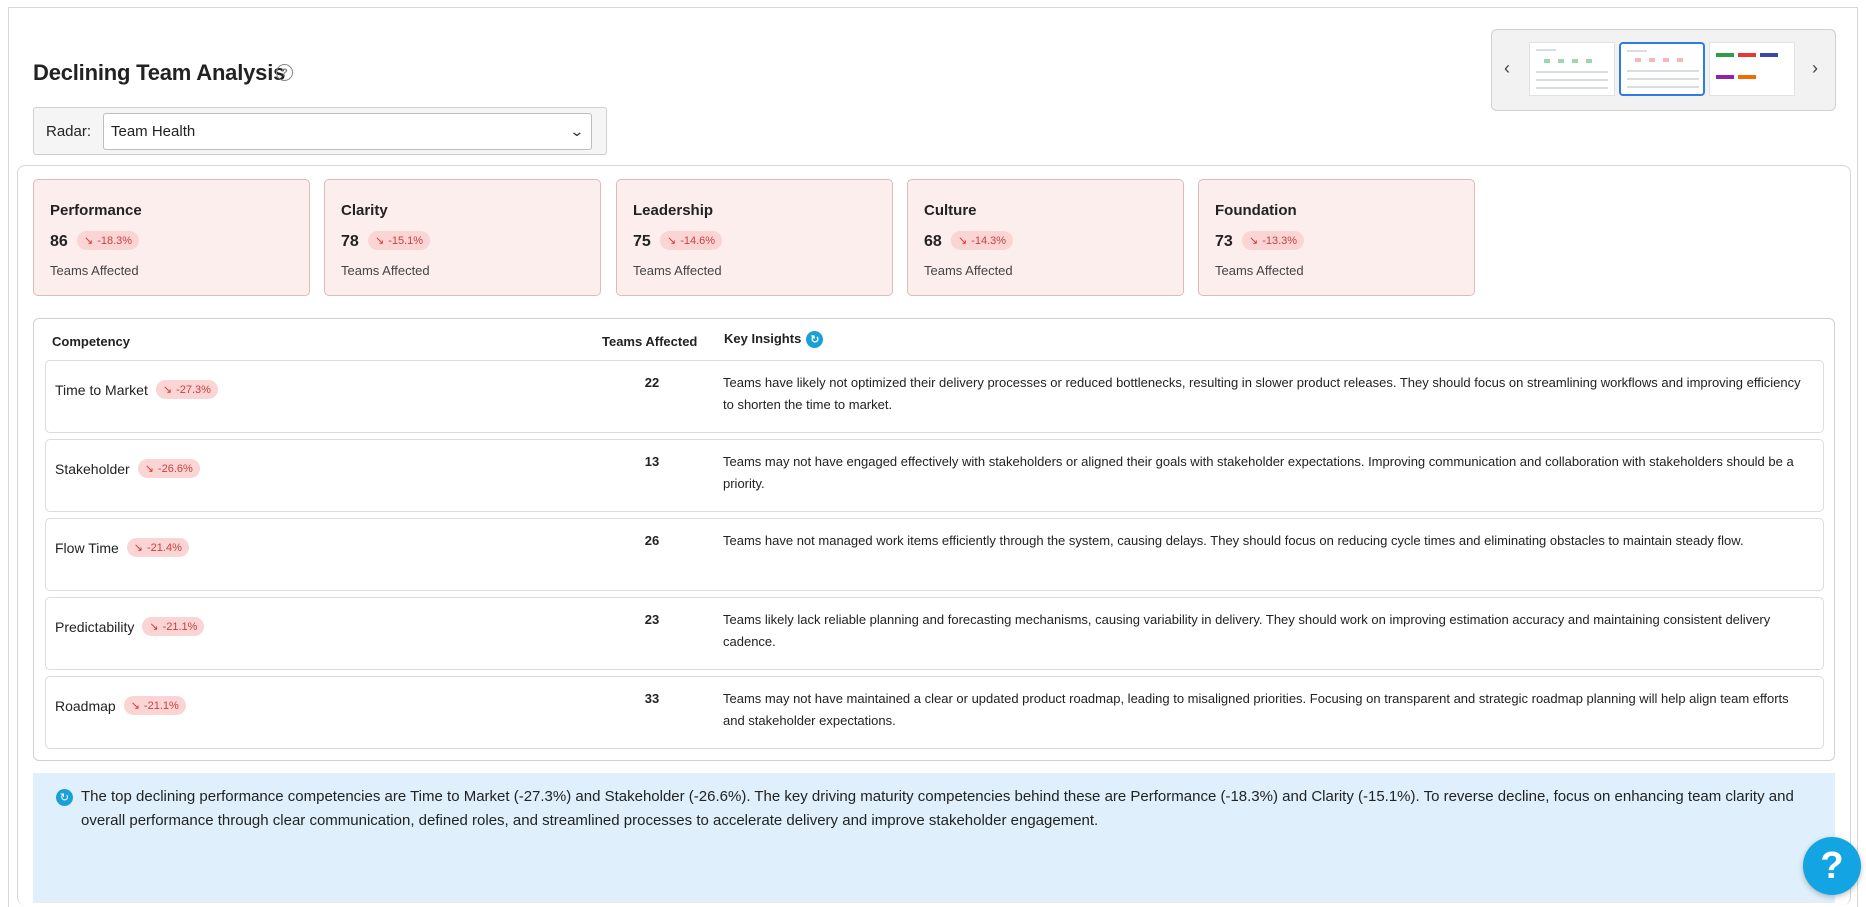  What do you see at coordinates (136, 389) in the screenshot?
I see `competency-name: Time to Market ↘ -27.3%` at bounding box center [136, 389].